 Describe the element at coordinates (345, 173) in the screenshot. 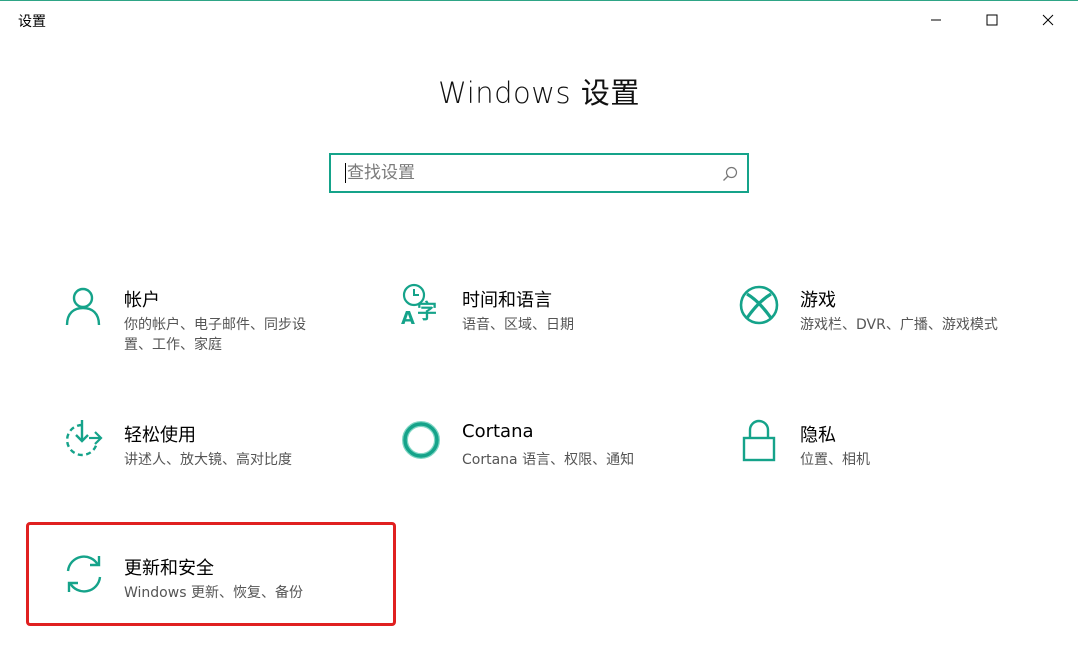

I see `text-caret` at that location.